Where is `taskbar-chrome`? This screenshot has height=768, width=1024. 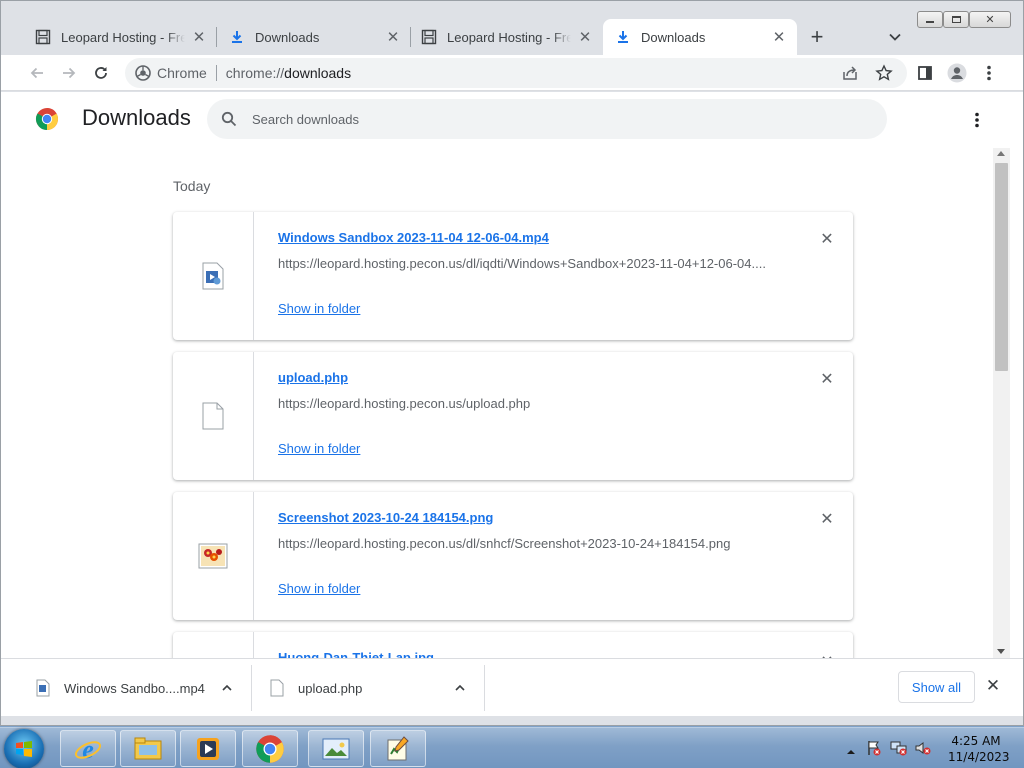 taskbar-chrome is located at coordinates (270, 748).